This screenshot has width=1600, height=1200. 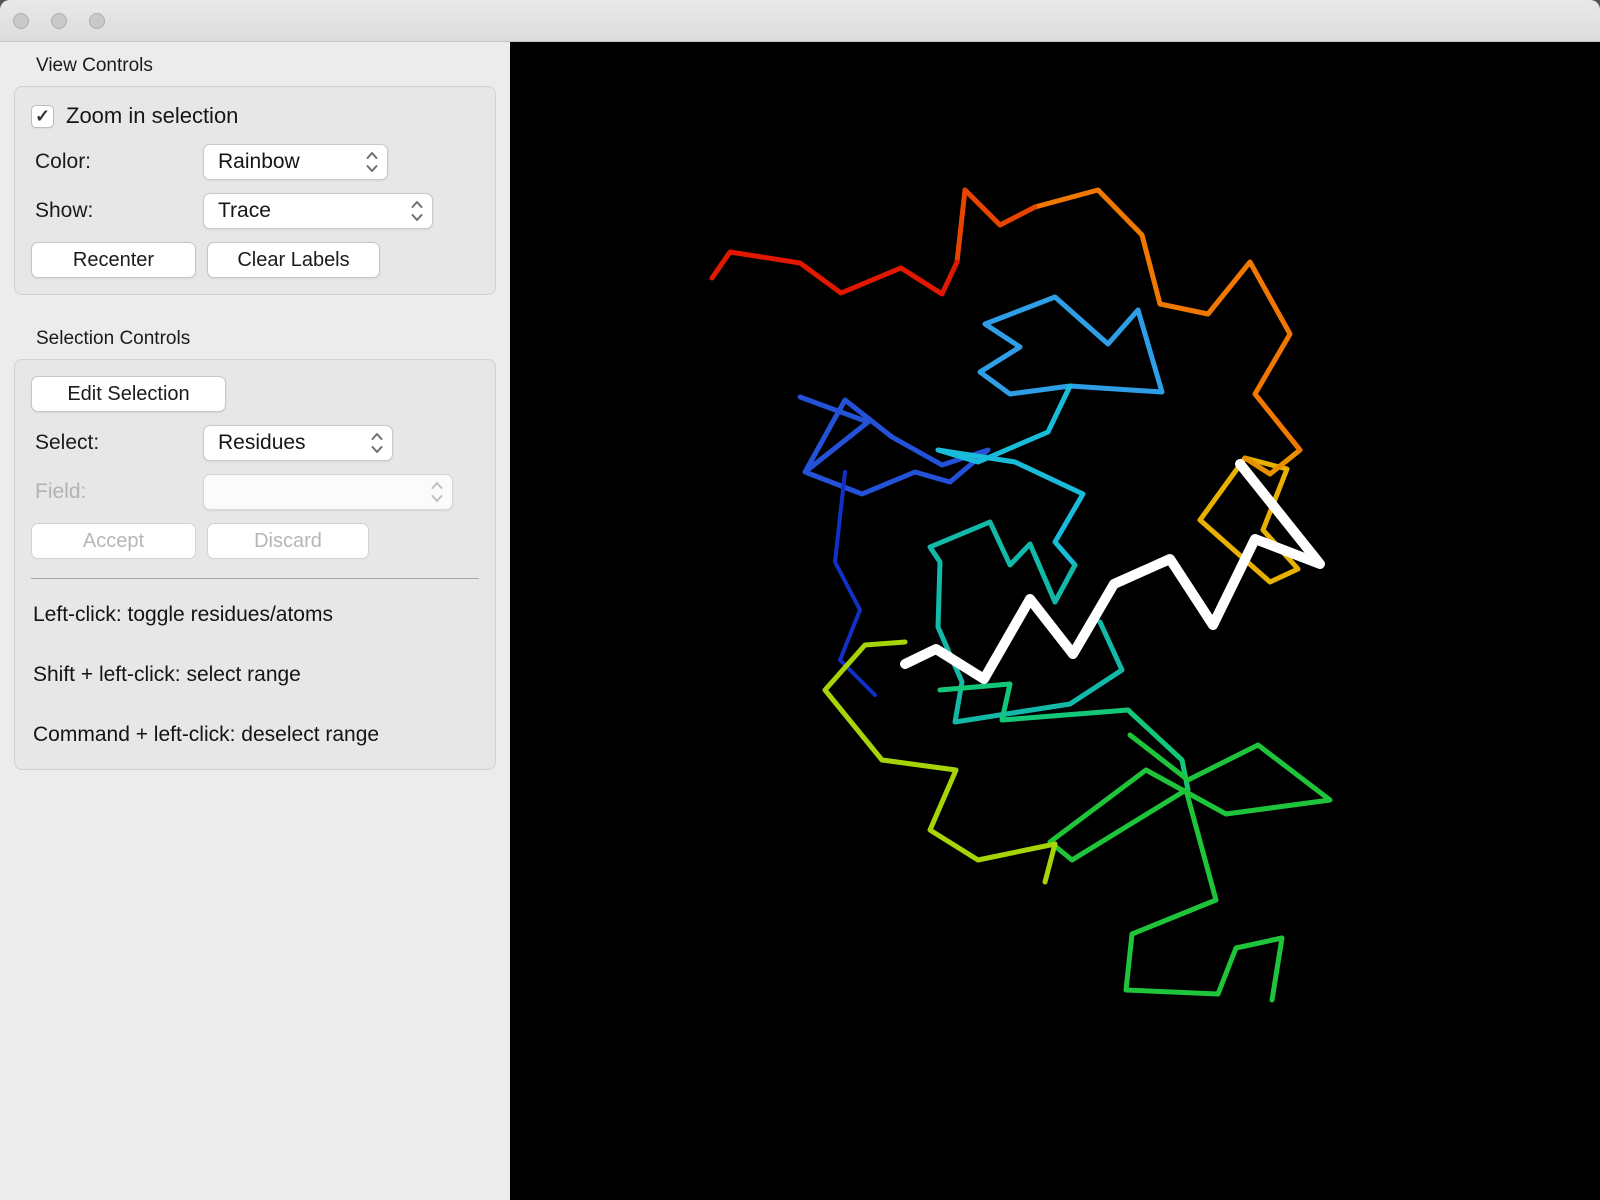 I want to click on trace-segment-orange, so click(x=1167, y=320).